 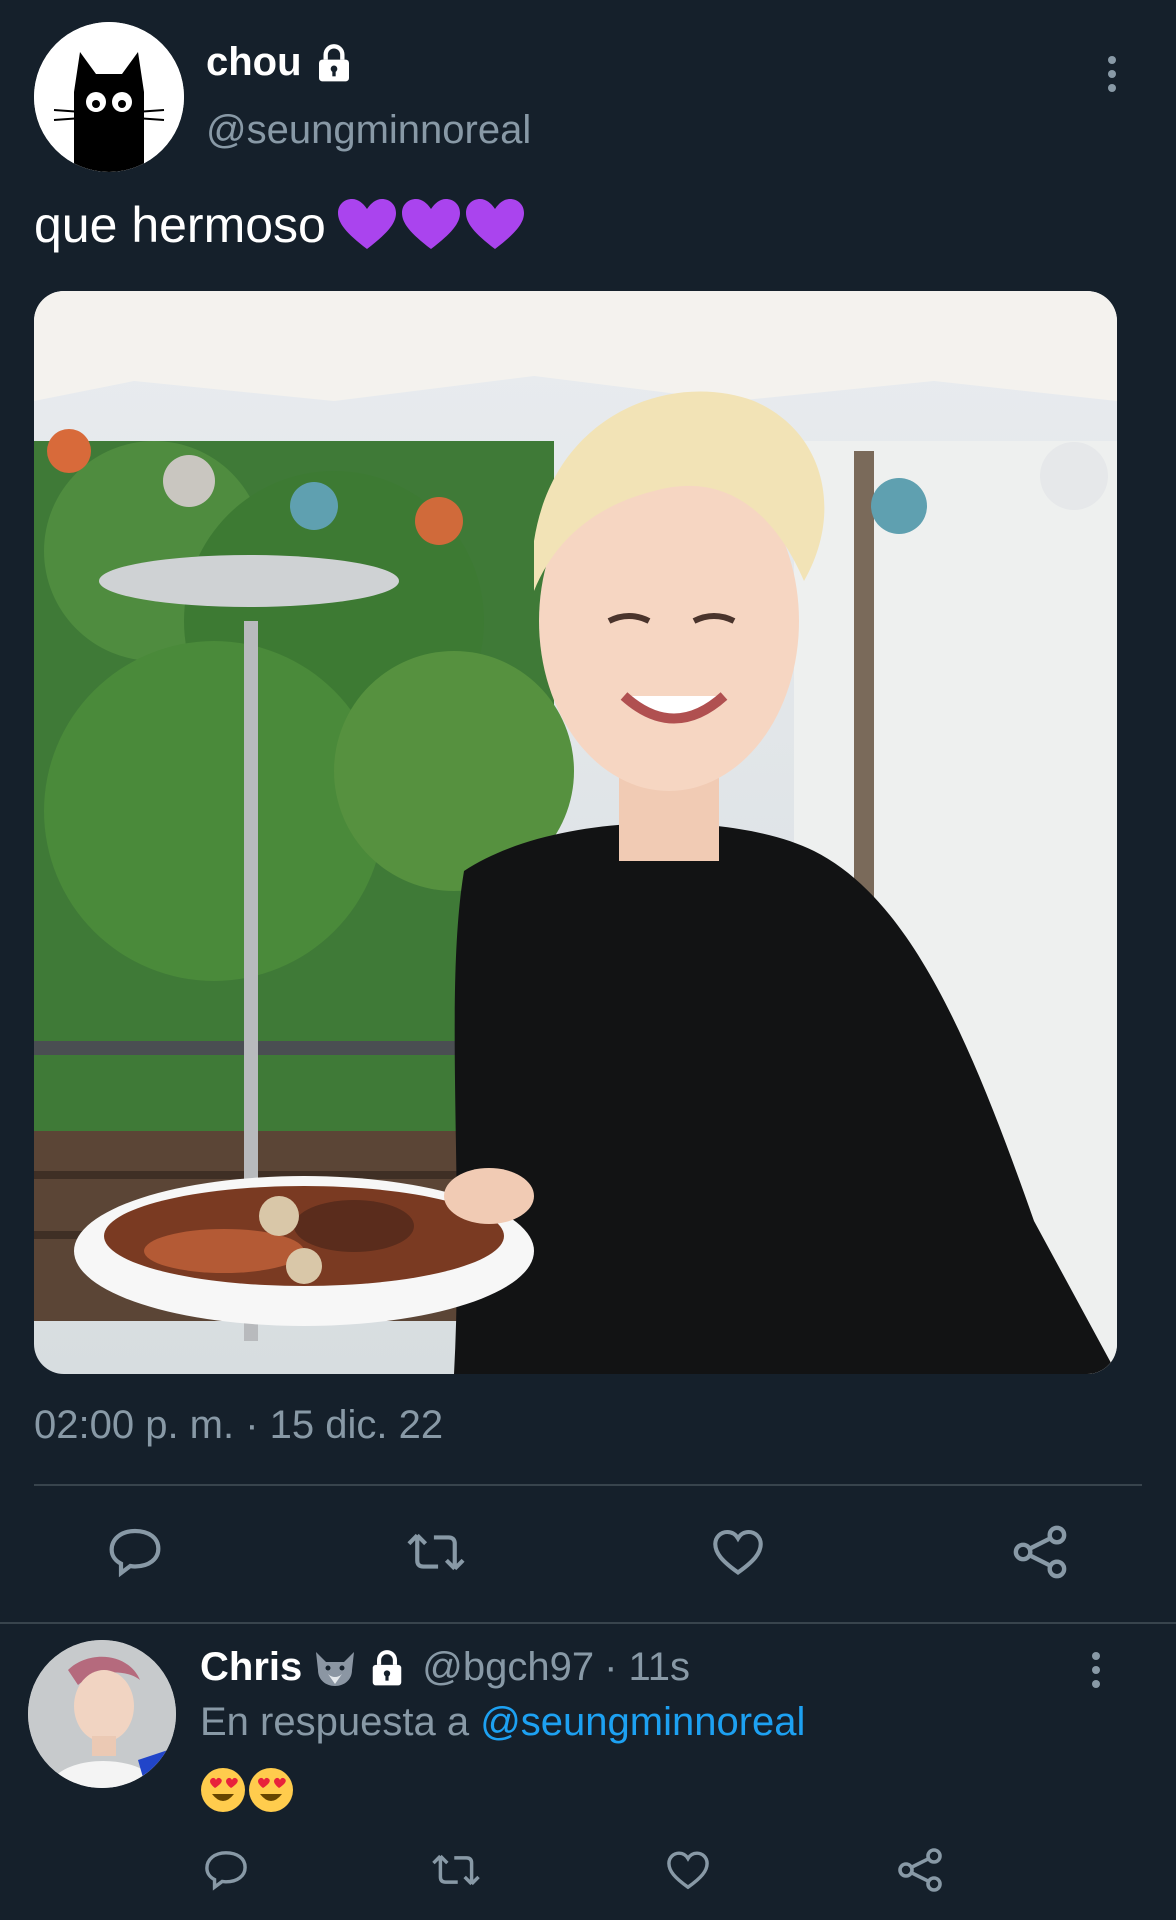 I want to click on tweet-timestamp: 02:00 p. m. · 15 dic. 22, so click(x=238, y=1425).